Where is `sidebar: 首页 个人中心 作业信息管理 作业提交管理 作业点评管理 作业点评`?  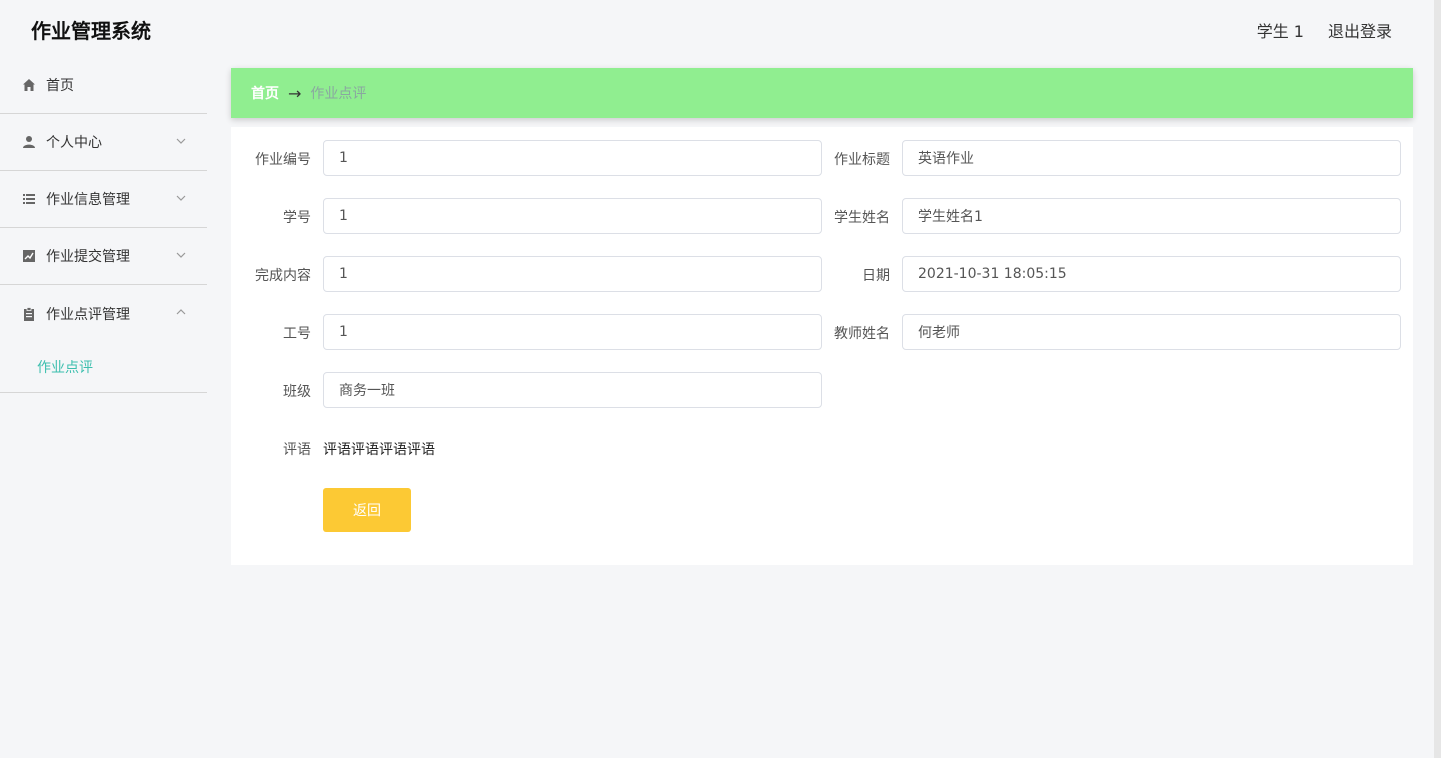
sidebar: 首页 个人中心 作业信息管理 作业提交管理 作业点评管理 作业点评 is located at coordinates (103, 407).